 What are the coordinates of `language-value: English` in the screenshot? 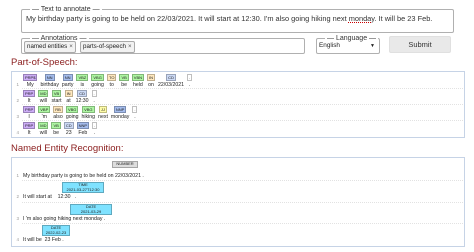 It's located at (329, 45).